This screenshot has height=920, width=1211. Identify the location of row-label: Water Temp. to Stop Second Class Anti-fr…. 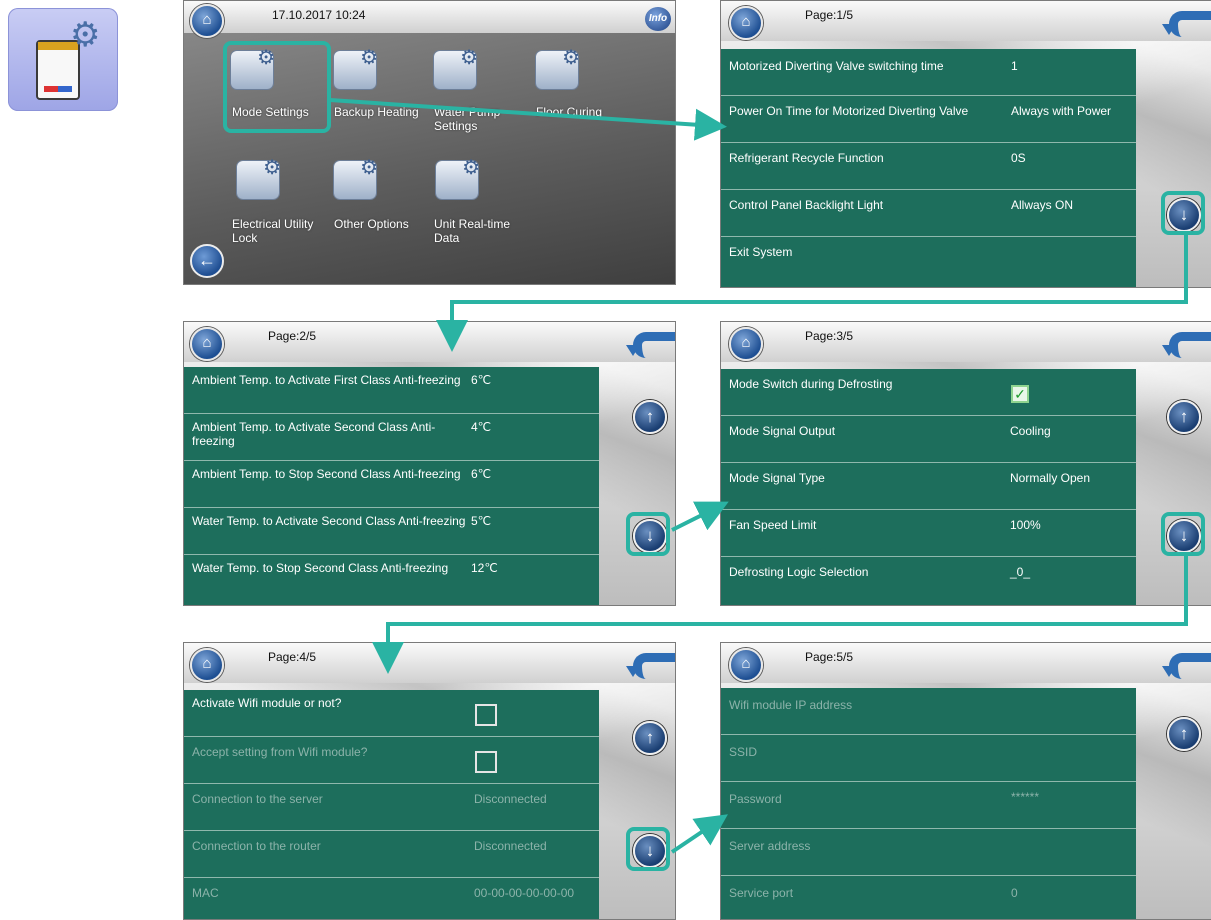
(320, 568).